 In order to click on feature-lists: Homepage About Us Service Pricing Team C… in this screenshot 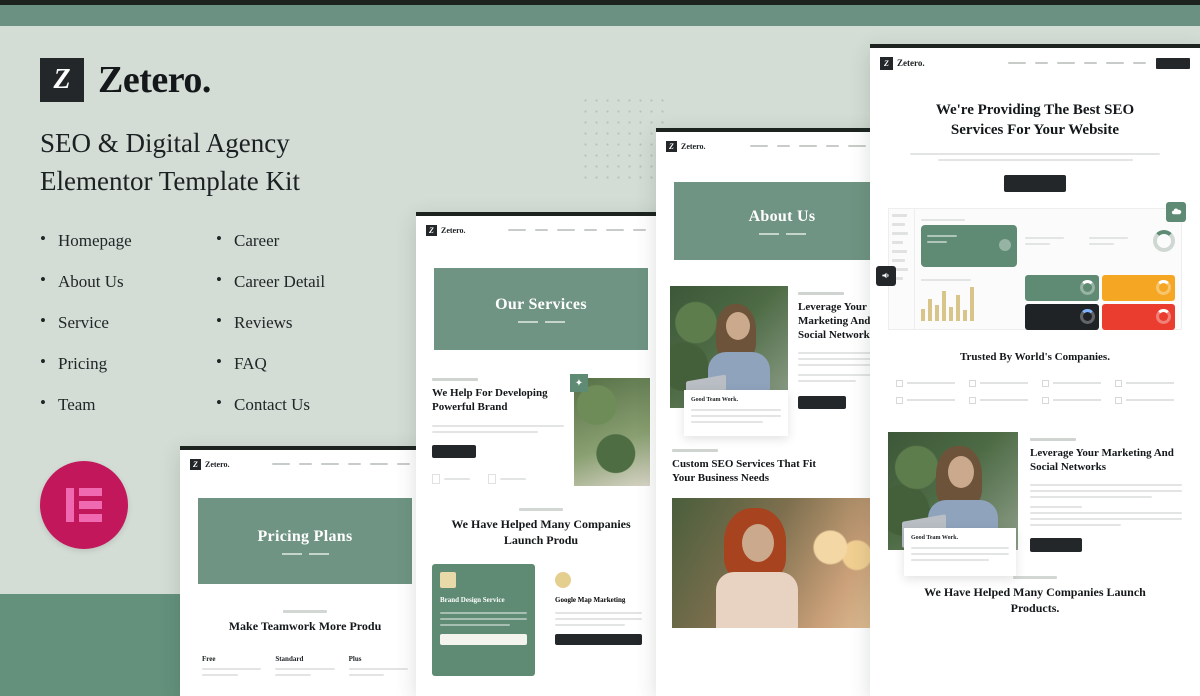, I will do `click(230, 332)`.